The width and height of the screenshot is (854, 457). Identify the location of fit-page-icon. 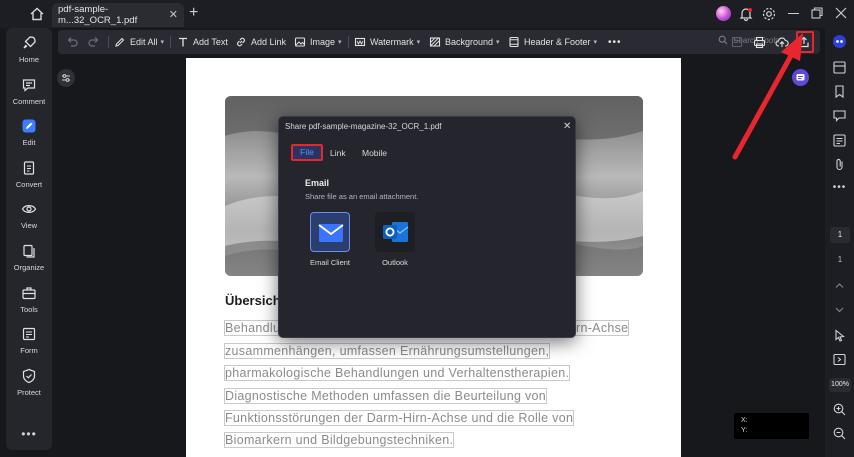
(839, 359).